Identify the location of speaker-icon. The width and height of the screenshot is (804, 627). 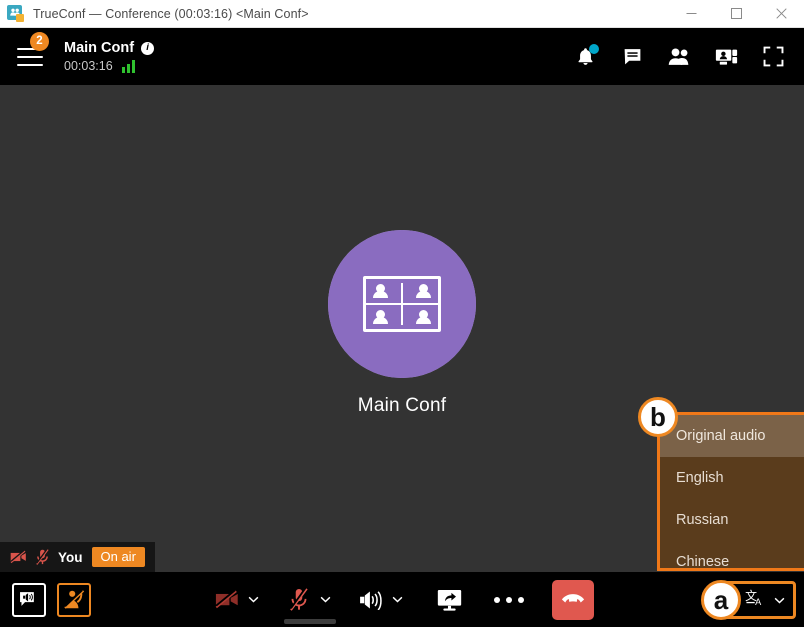
(371, 600).